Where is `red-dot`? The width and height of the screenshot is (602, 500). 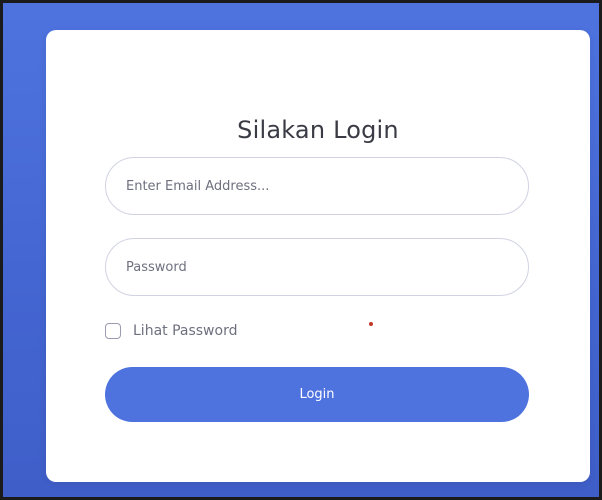 red-dot is located at coordinates (371, 324).